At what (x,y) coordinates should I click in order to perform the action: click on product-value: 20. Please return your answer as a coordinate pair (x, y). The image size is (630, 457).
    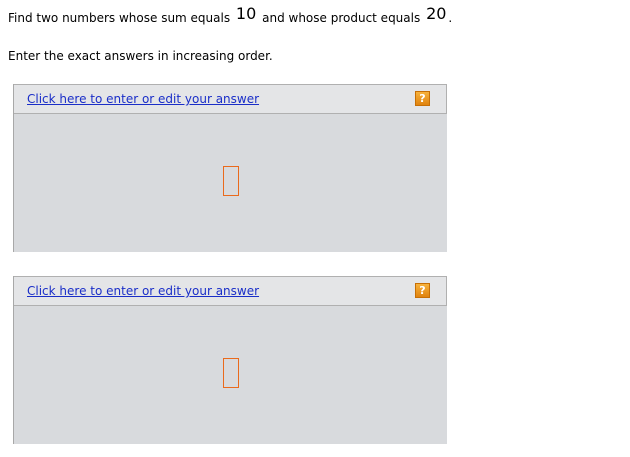
    Looking at the image, I should click on (436, 13).